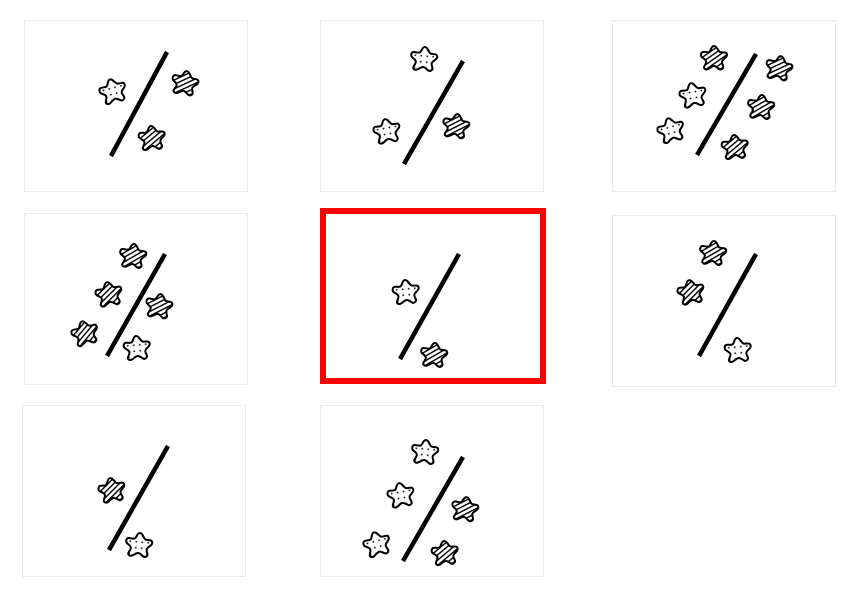 The image size is (855, 592). I want to click on panel-8-figure, so click(420, 502).